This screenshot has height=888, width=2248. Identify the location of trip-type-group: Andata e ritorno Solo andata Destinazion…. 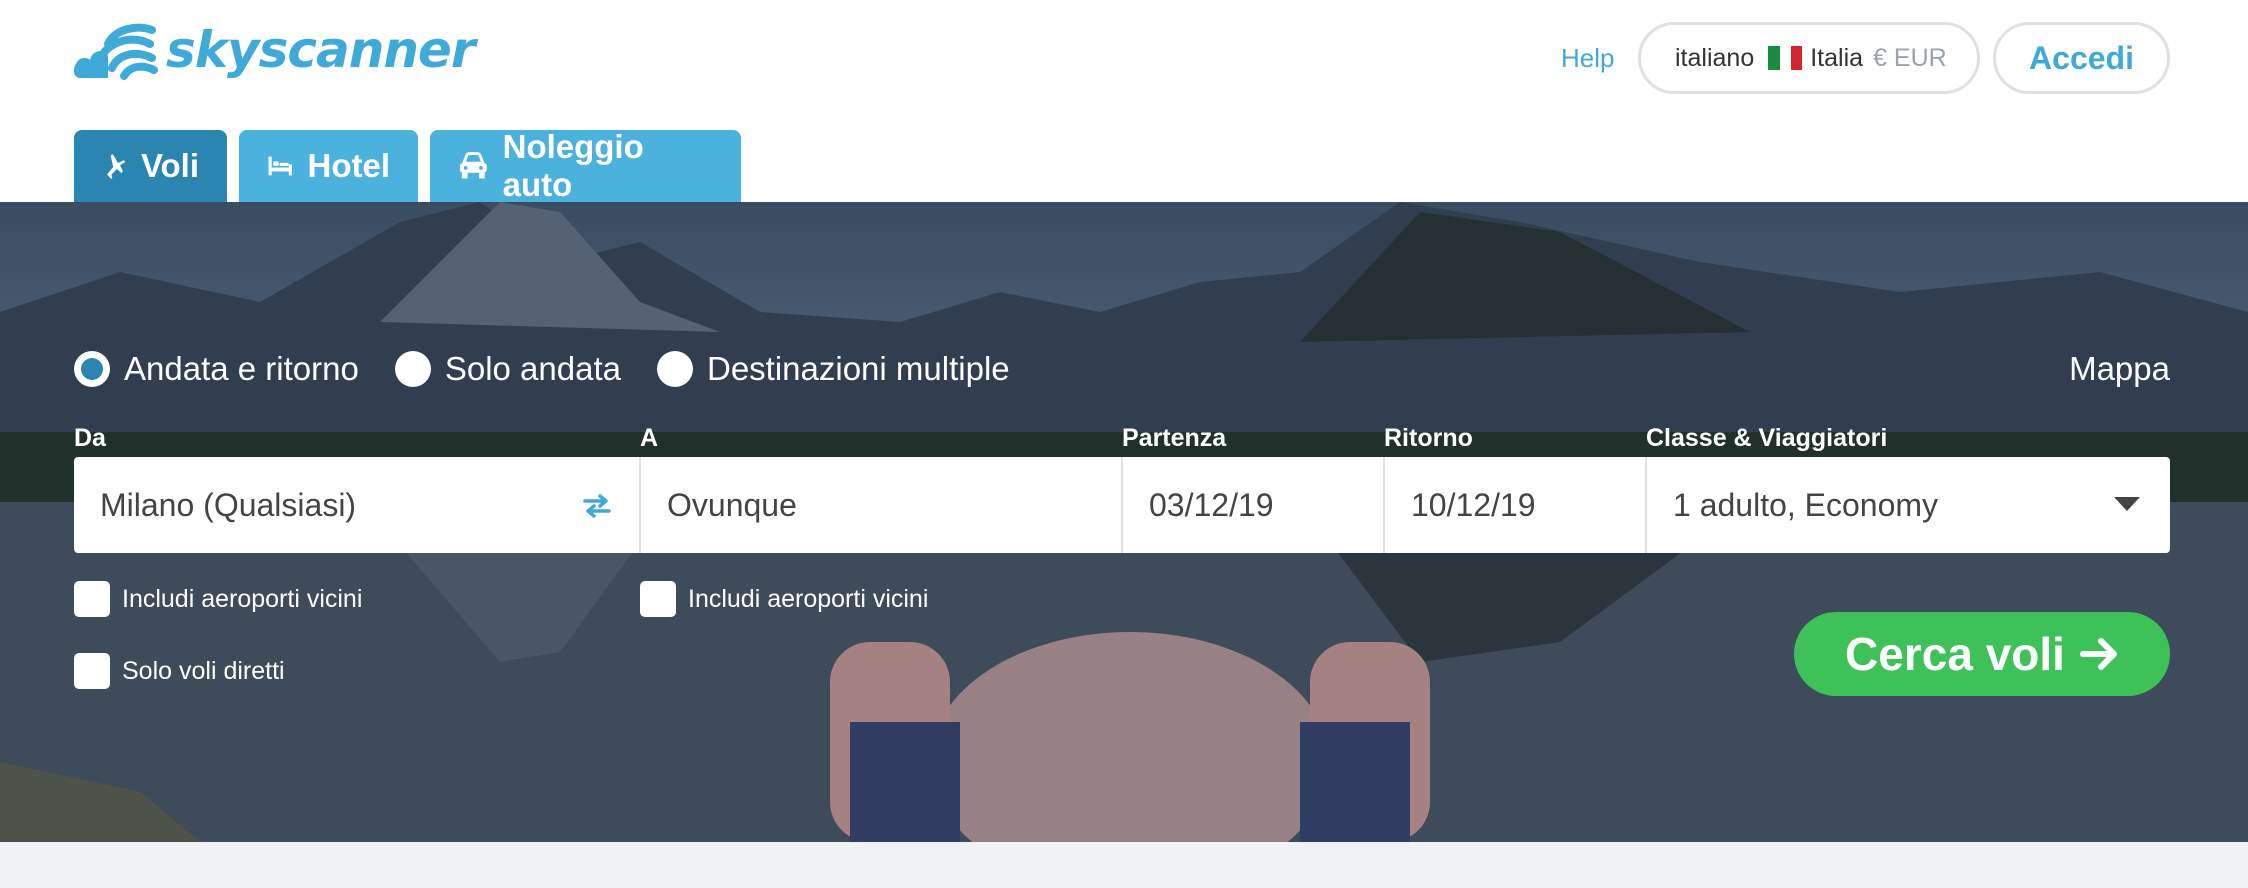
(560, 369).